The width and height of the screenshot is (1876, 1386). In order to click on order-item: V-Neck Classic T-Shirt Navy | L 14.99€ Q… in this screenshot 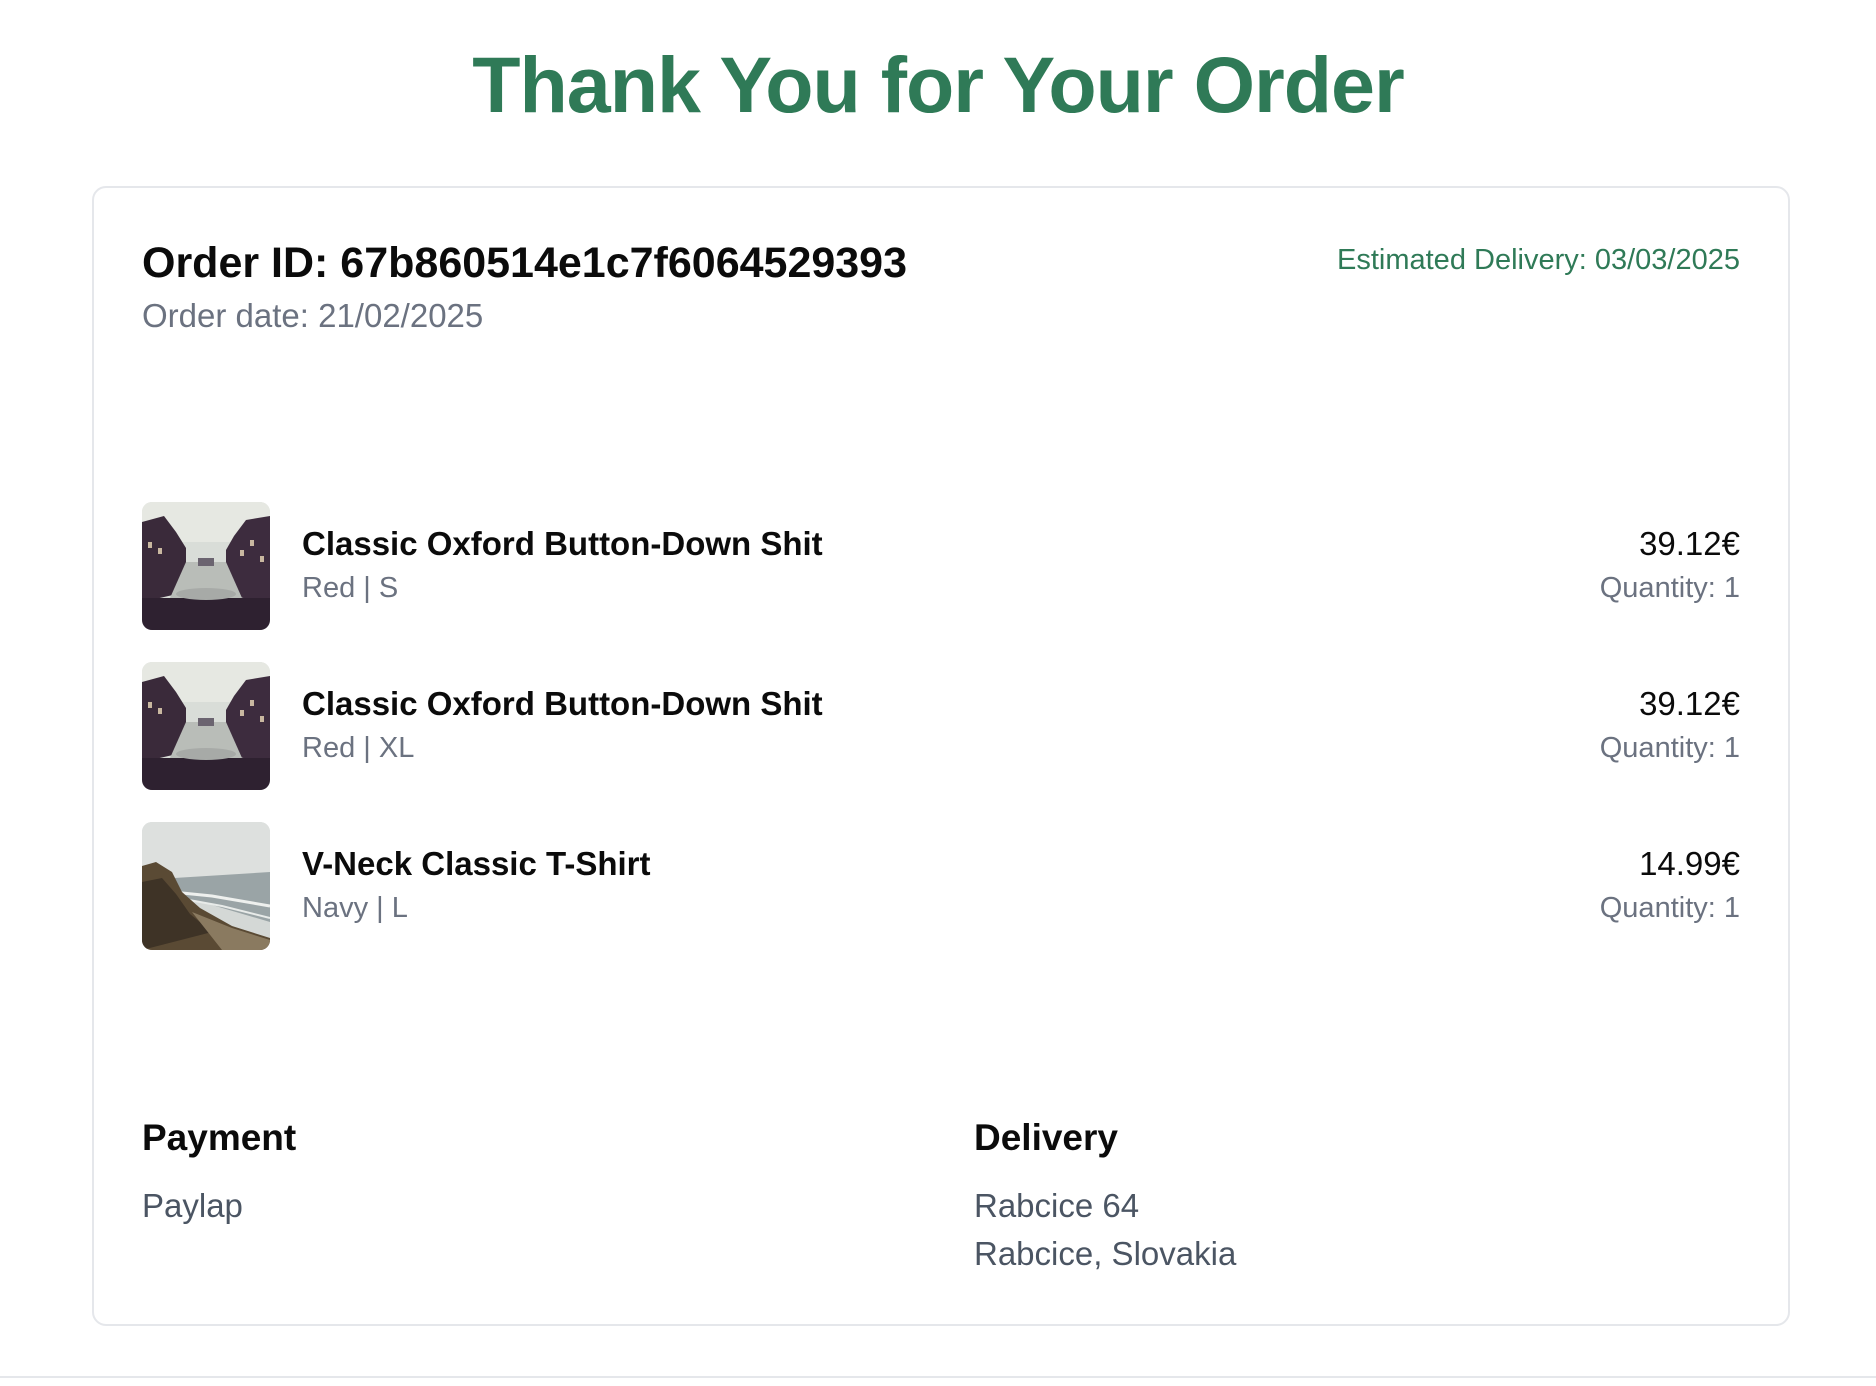, I will do `click(941, 886)`.